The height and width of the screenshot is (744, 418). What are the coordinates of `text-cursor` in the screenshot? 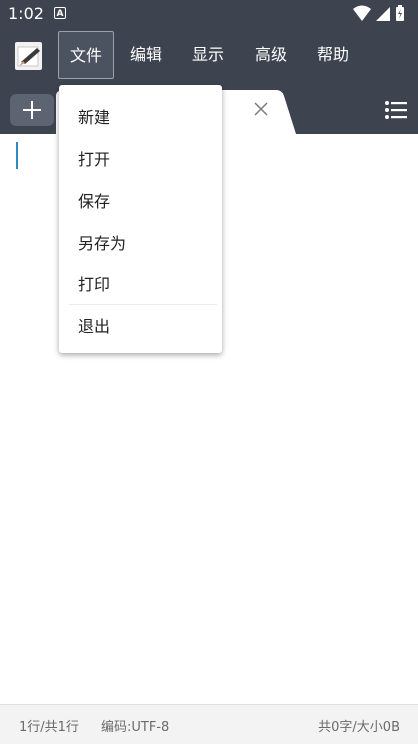 It's located at (17, 155).